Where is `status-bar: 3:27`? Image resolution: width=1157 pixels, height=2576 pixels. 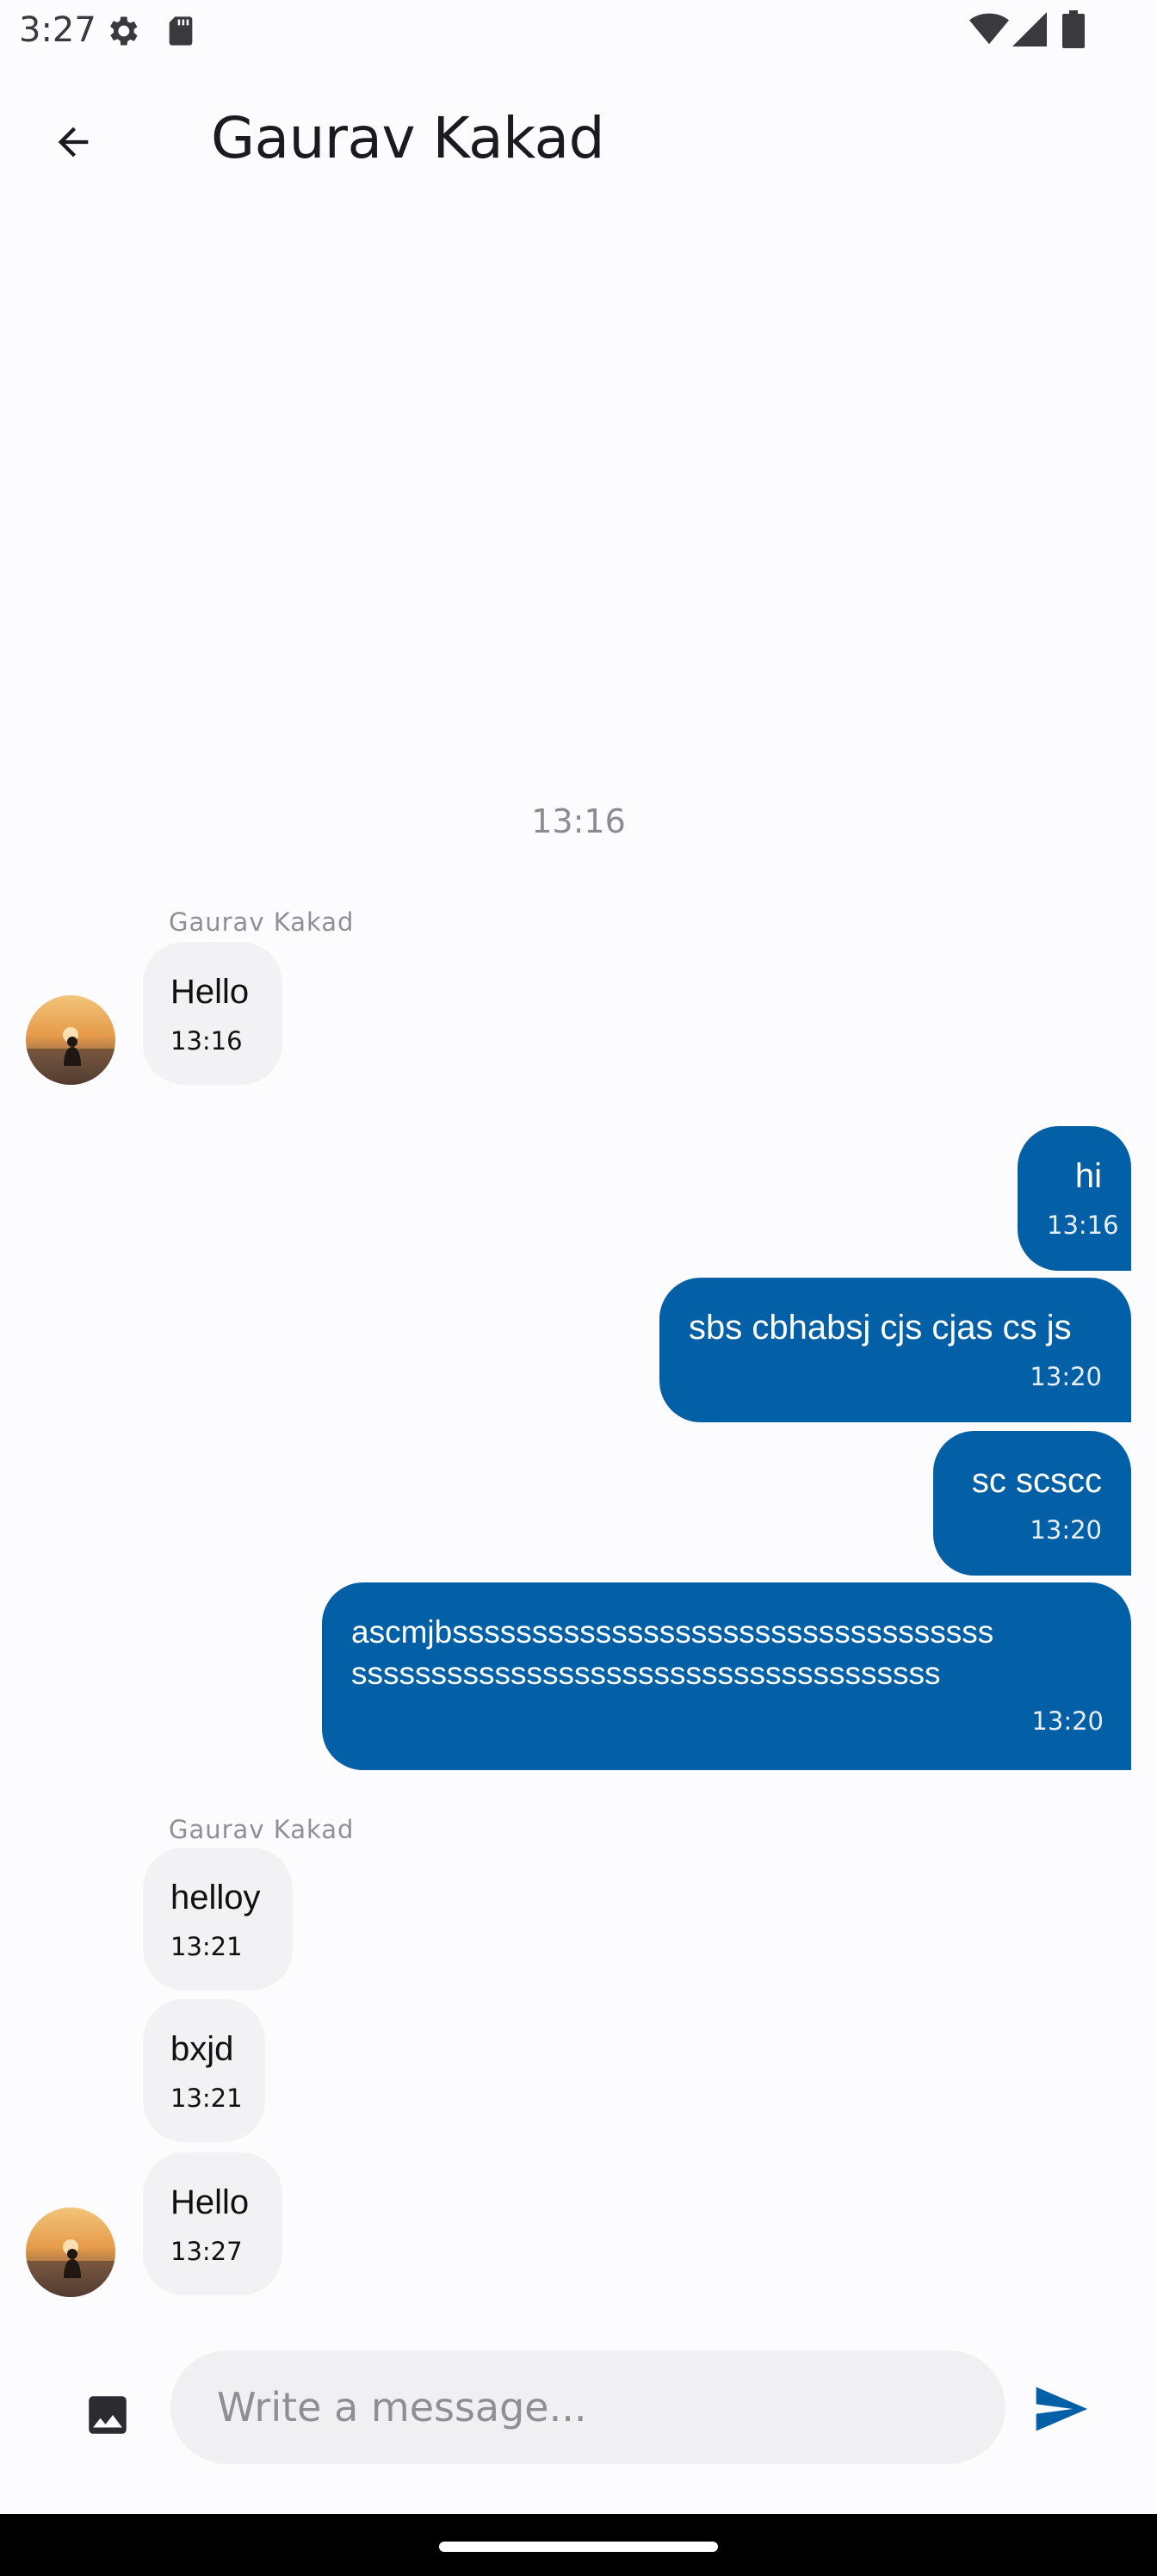
status-bar: 3:27 is located at coordinates (579, 31).